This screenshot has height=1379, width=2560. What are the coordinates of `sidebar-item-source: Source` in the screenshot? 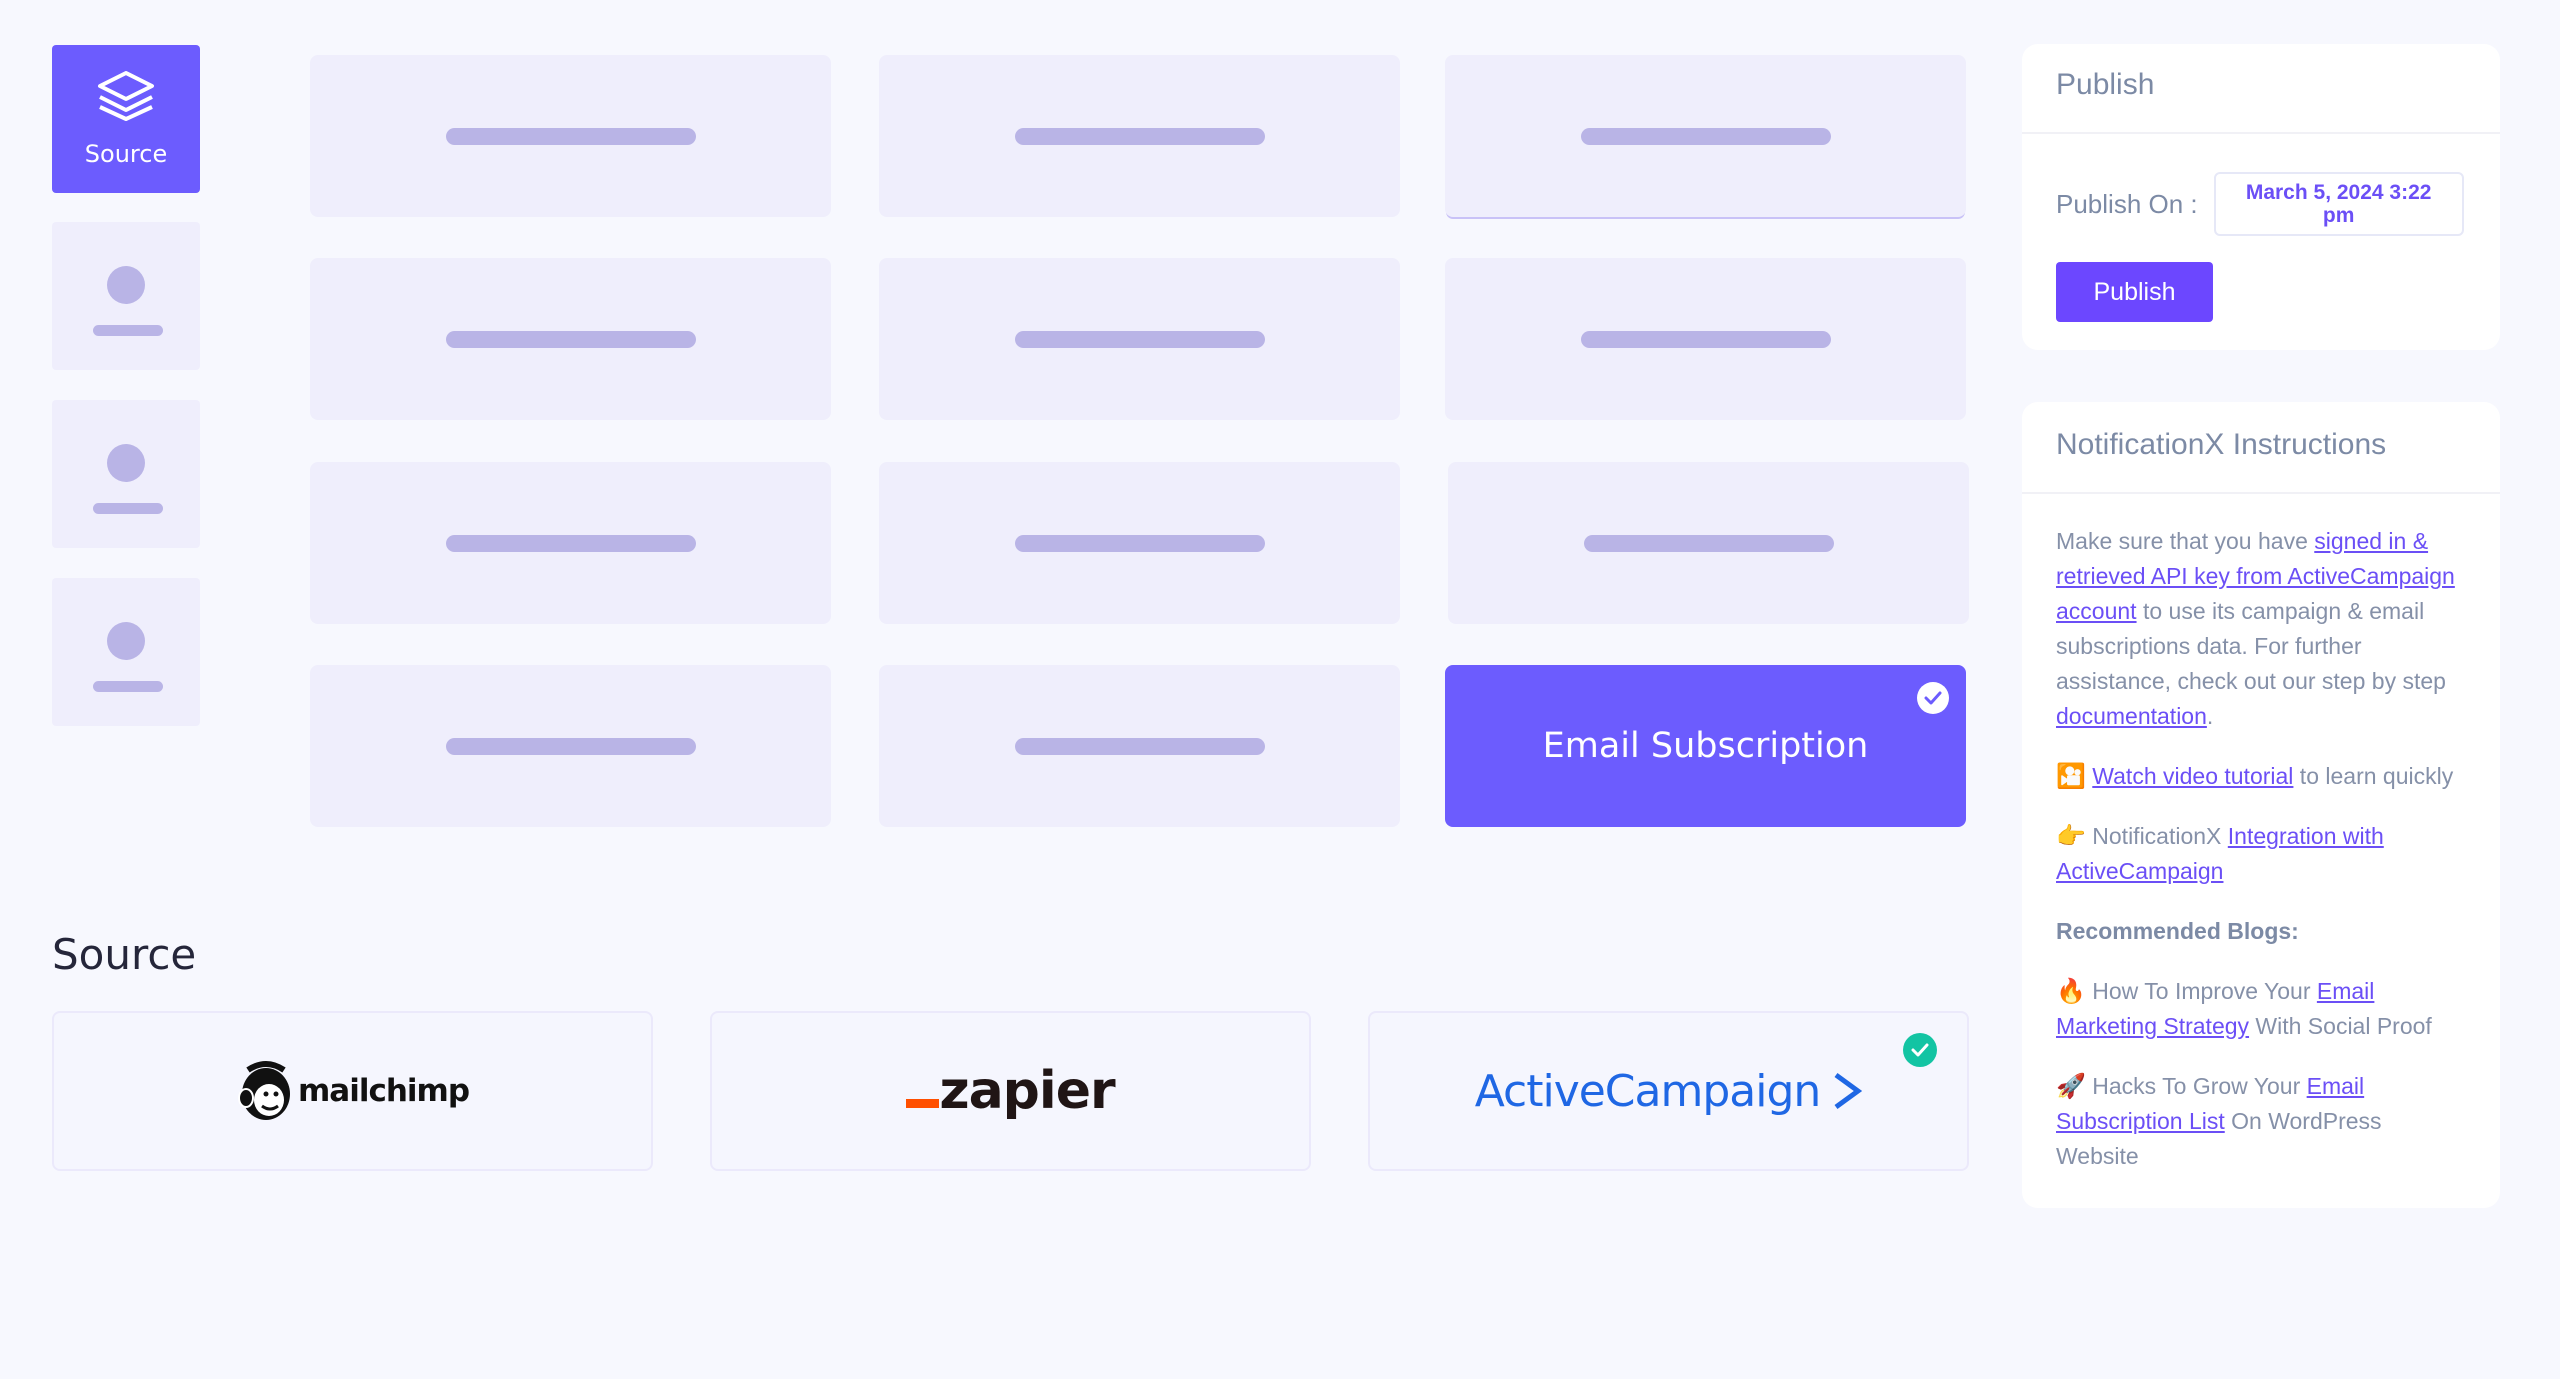 It's located at (126, 119).